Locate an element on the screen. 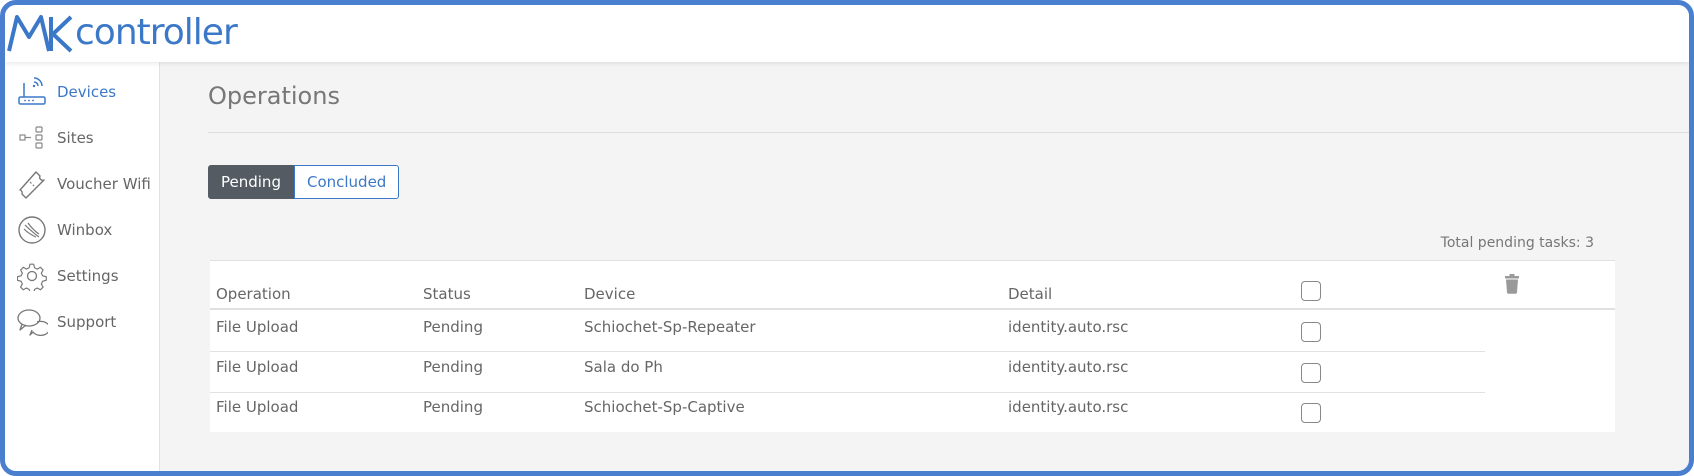 The width and height of the screenshot is (1694, 476). sidebar-item-devices: Devices is located at coordinates (85, 92).